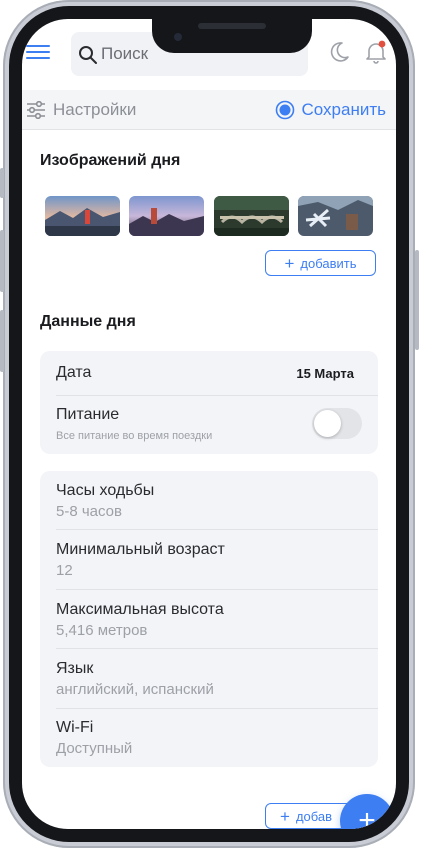 Image resolution: width=421 pixels, height=850 pixels. I want to click on notification-badge, so click(382, 44).